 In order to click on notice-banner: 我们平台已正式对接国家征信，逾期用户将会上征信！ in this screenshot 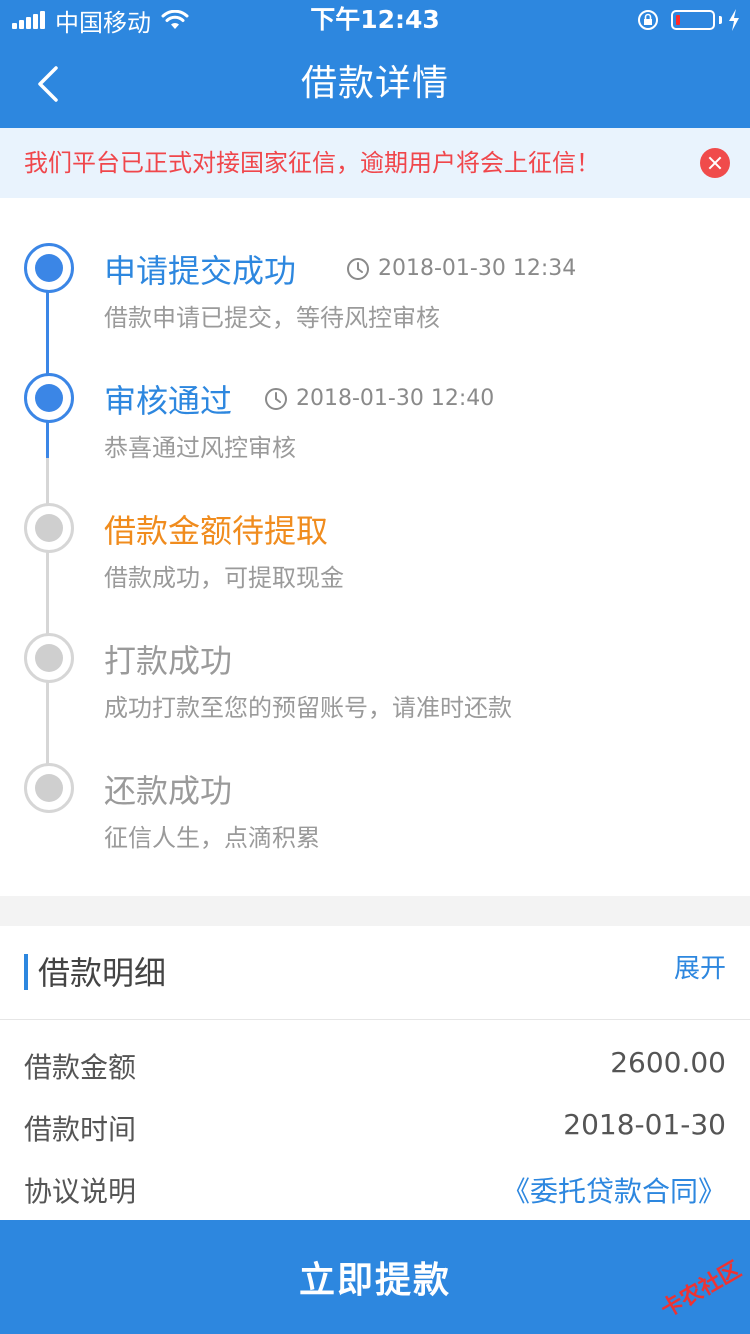, I will do `click(375, 163)`.